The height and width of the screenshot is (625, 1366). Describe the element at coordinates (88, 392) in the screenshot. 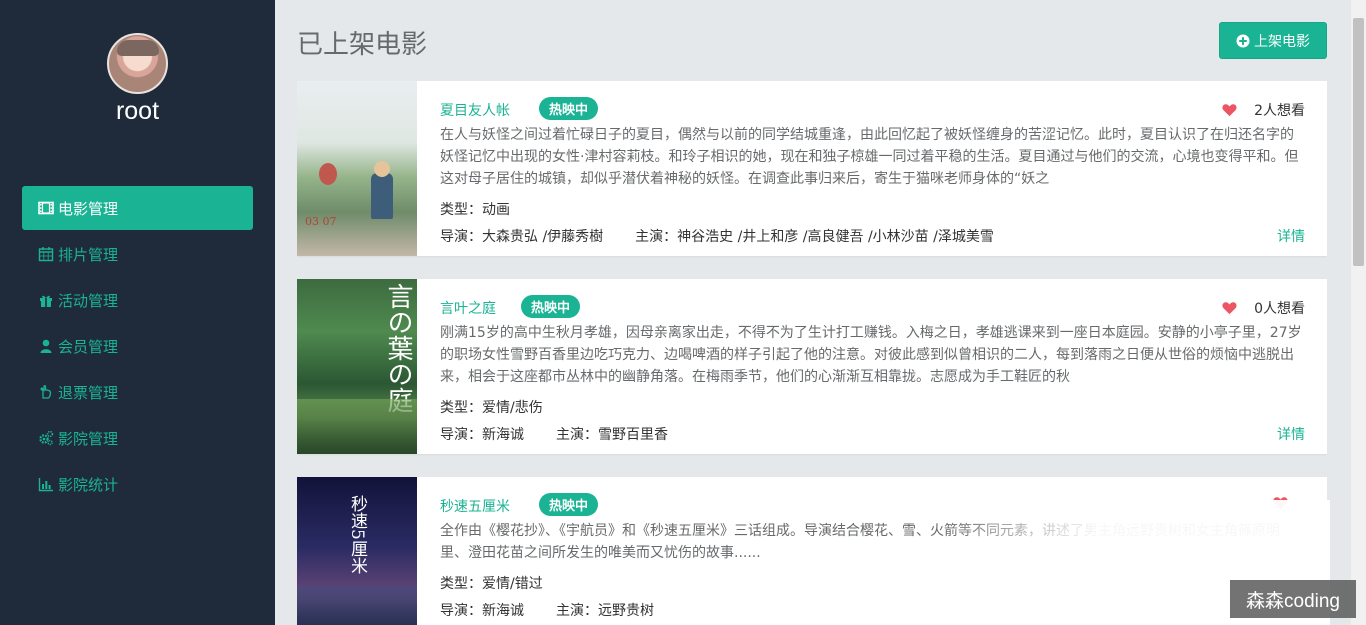

I see `sidebar-item-label: 退票管理` at that location.